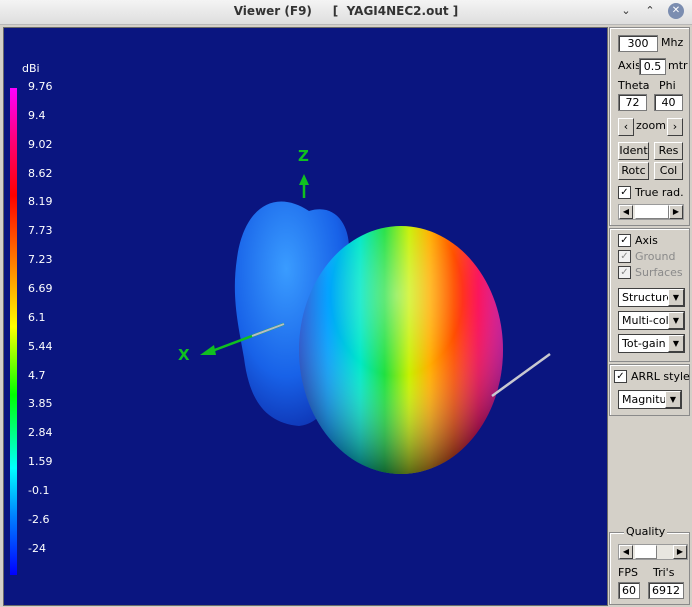 Image resolution: width=692 pixels, height=607 pixels. I want to click on x-axis-arrowhead, so click(208, 350).